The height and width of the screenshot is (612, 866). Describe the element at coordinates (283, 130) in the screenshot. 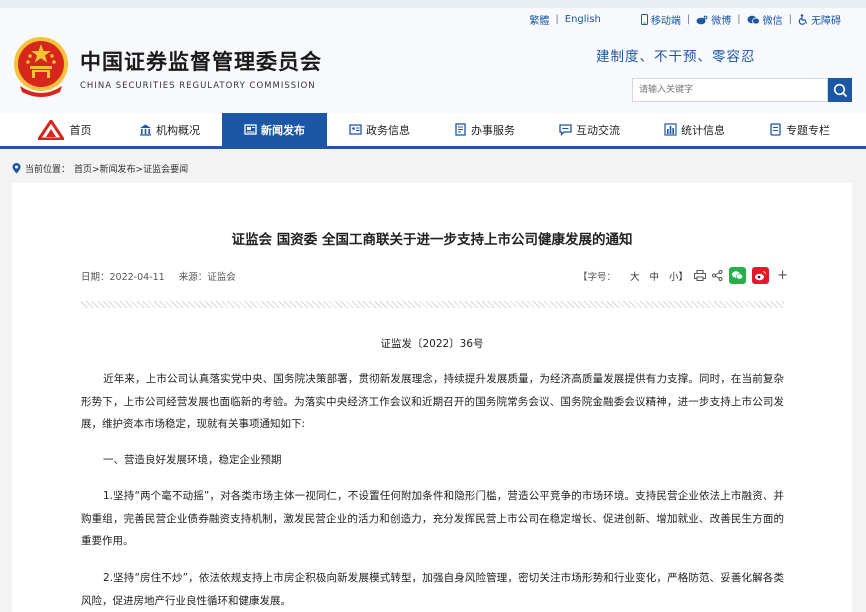

I see `nav-item-label: 新闻发布` at that location.